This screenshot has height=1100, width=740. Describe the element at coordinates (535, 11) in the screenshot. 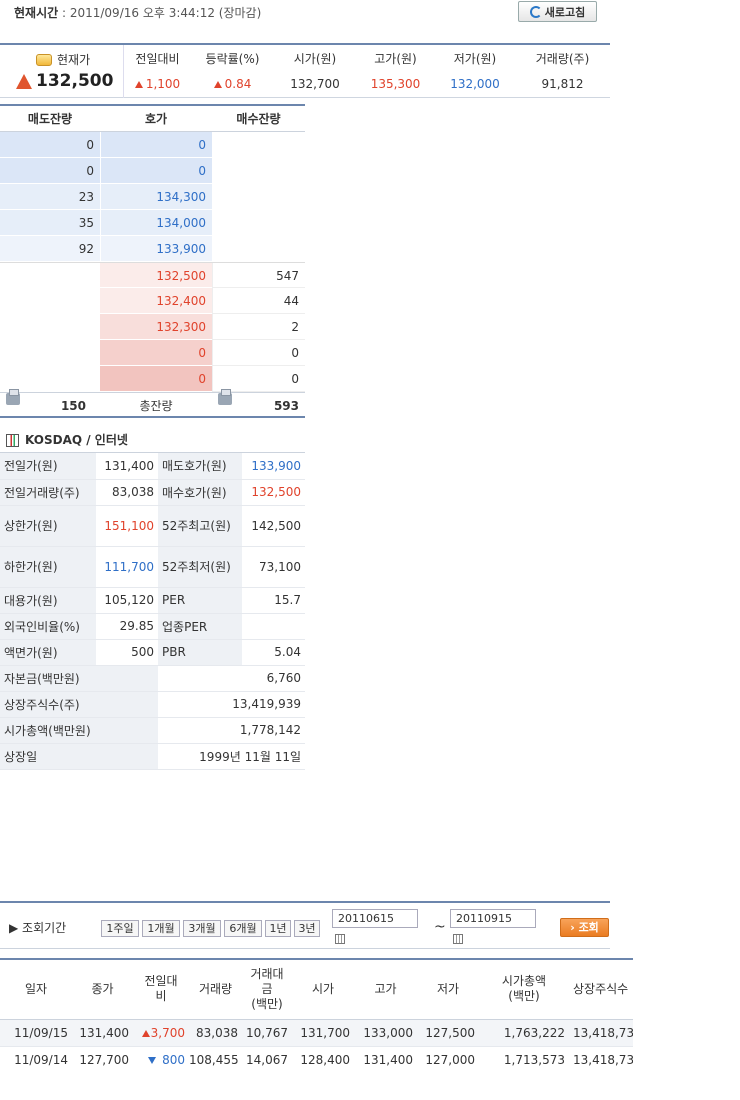

I see `refresh-icon` at that location.